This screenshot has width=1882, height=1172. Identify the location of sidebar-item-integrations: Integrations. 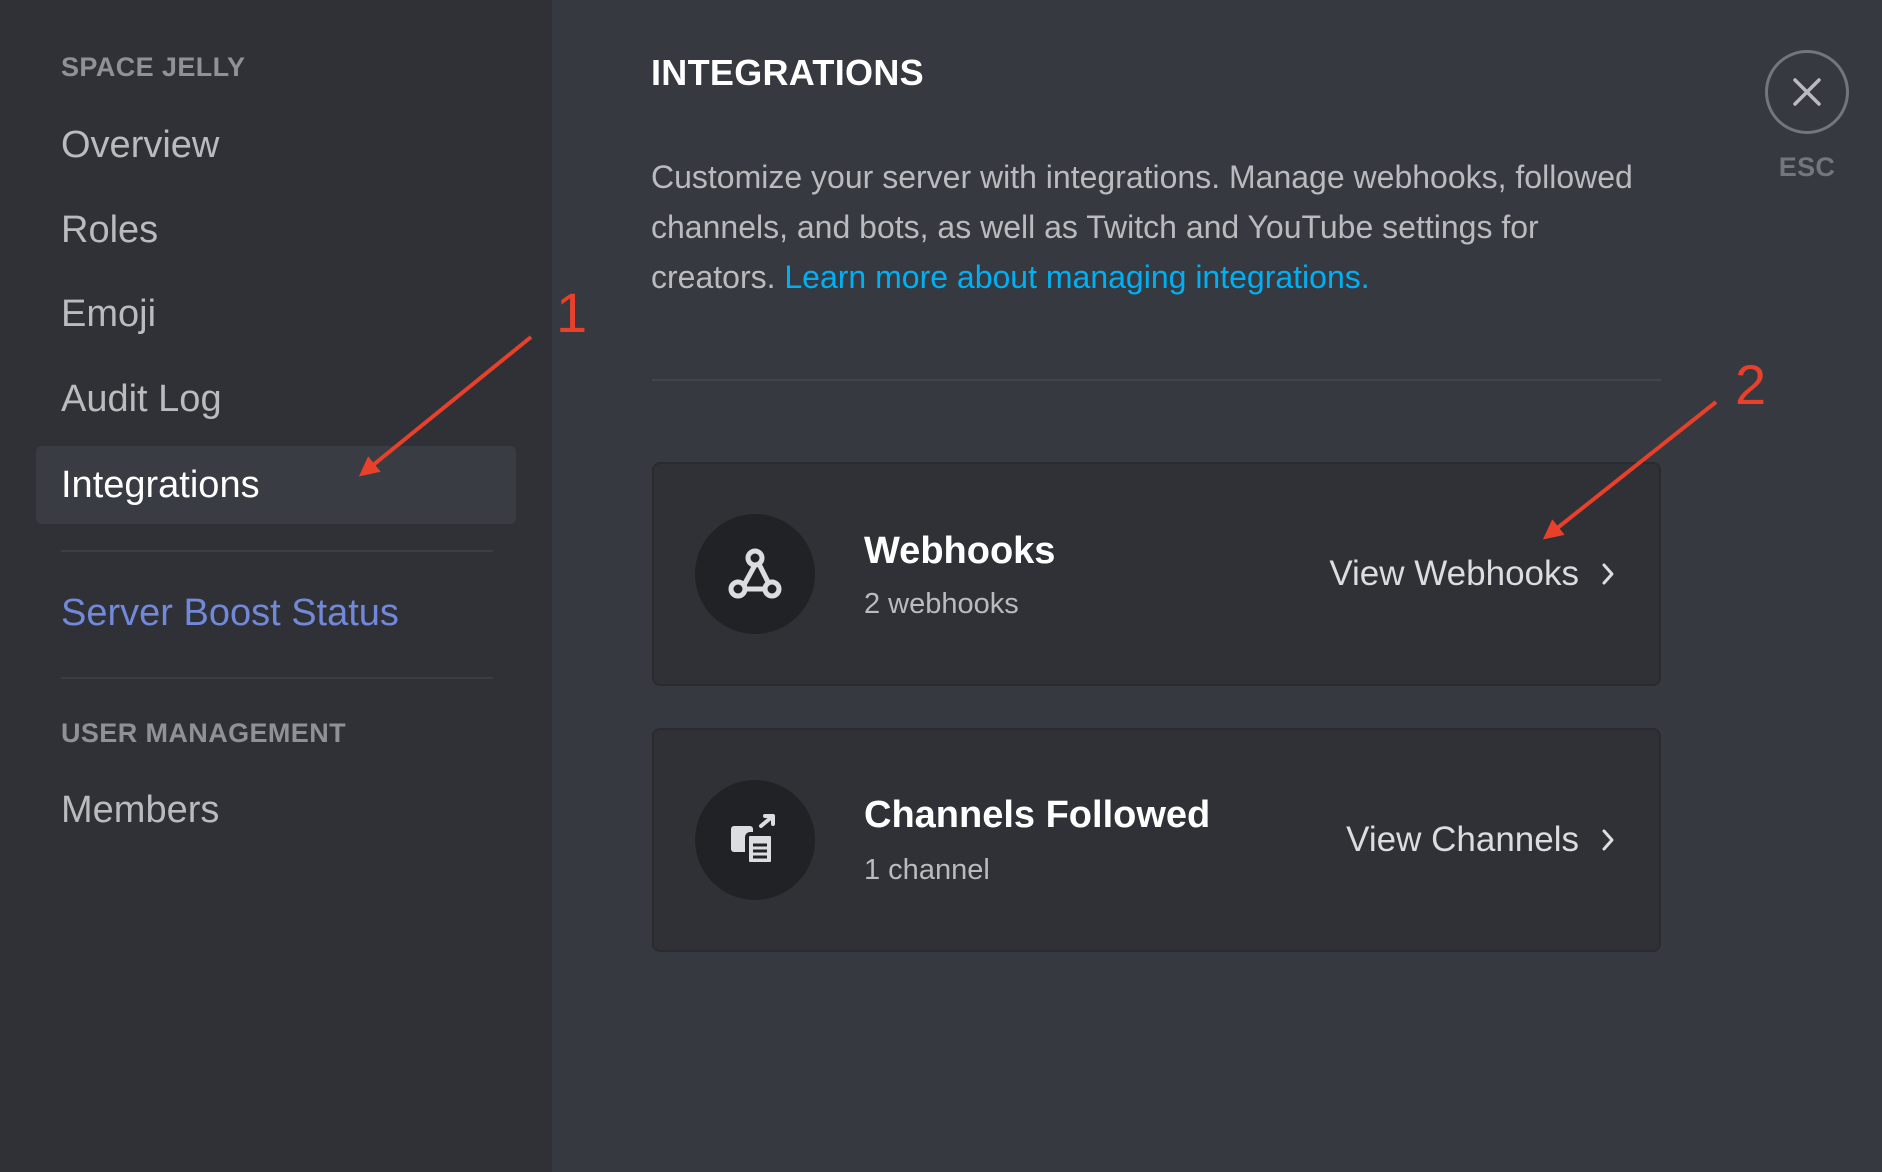
(276, 485).